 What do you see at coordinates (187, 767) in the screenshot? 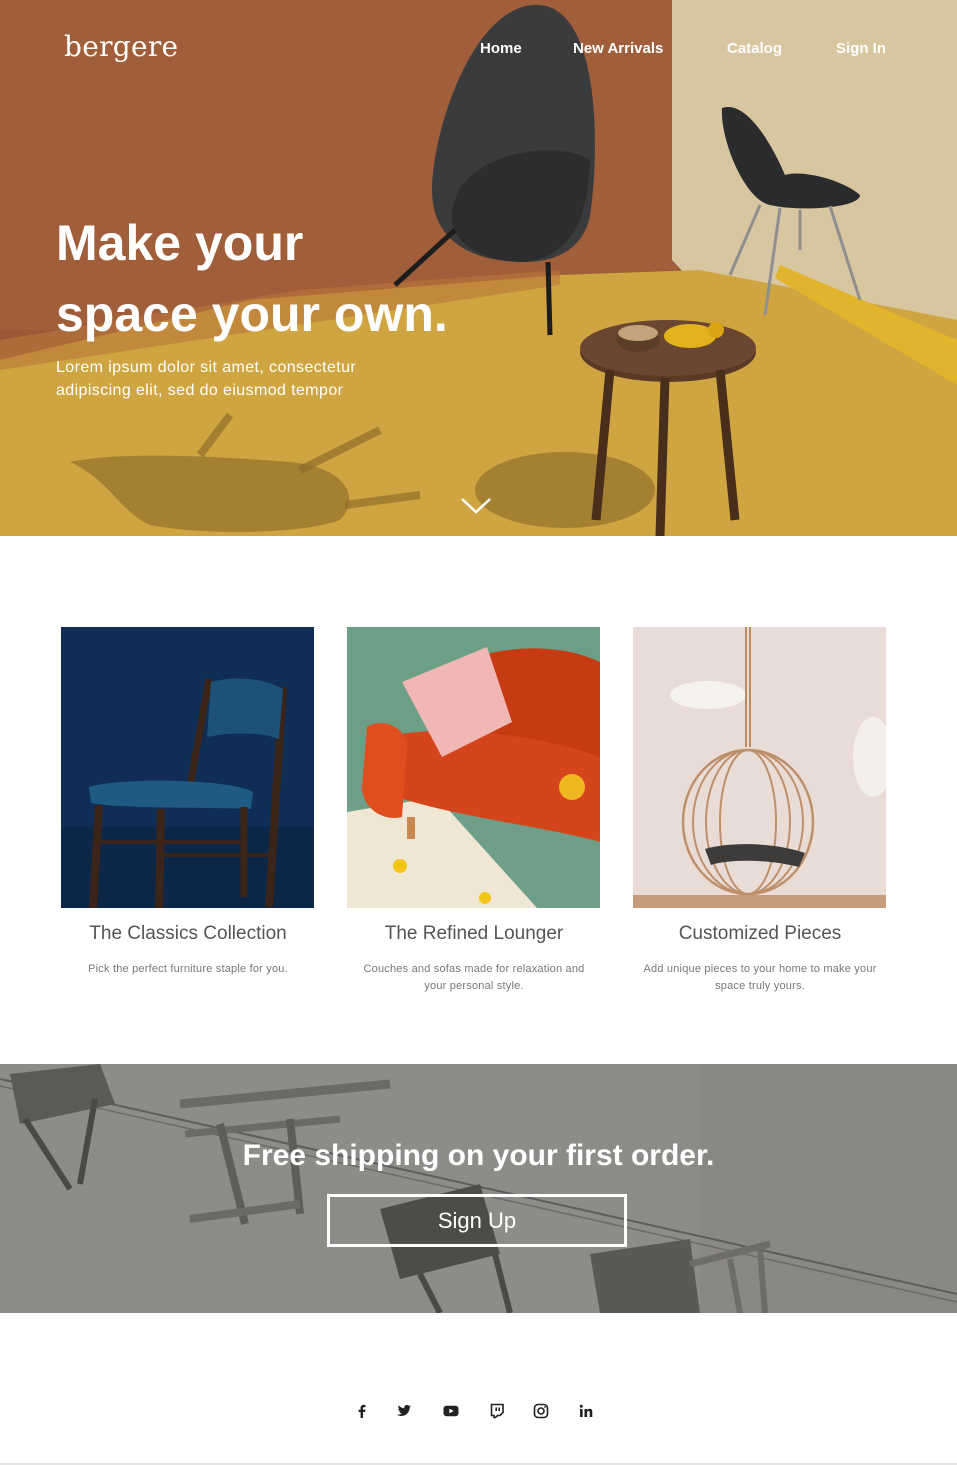
I see `classics-chair-image` at bounding box center [187, 767].